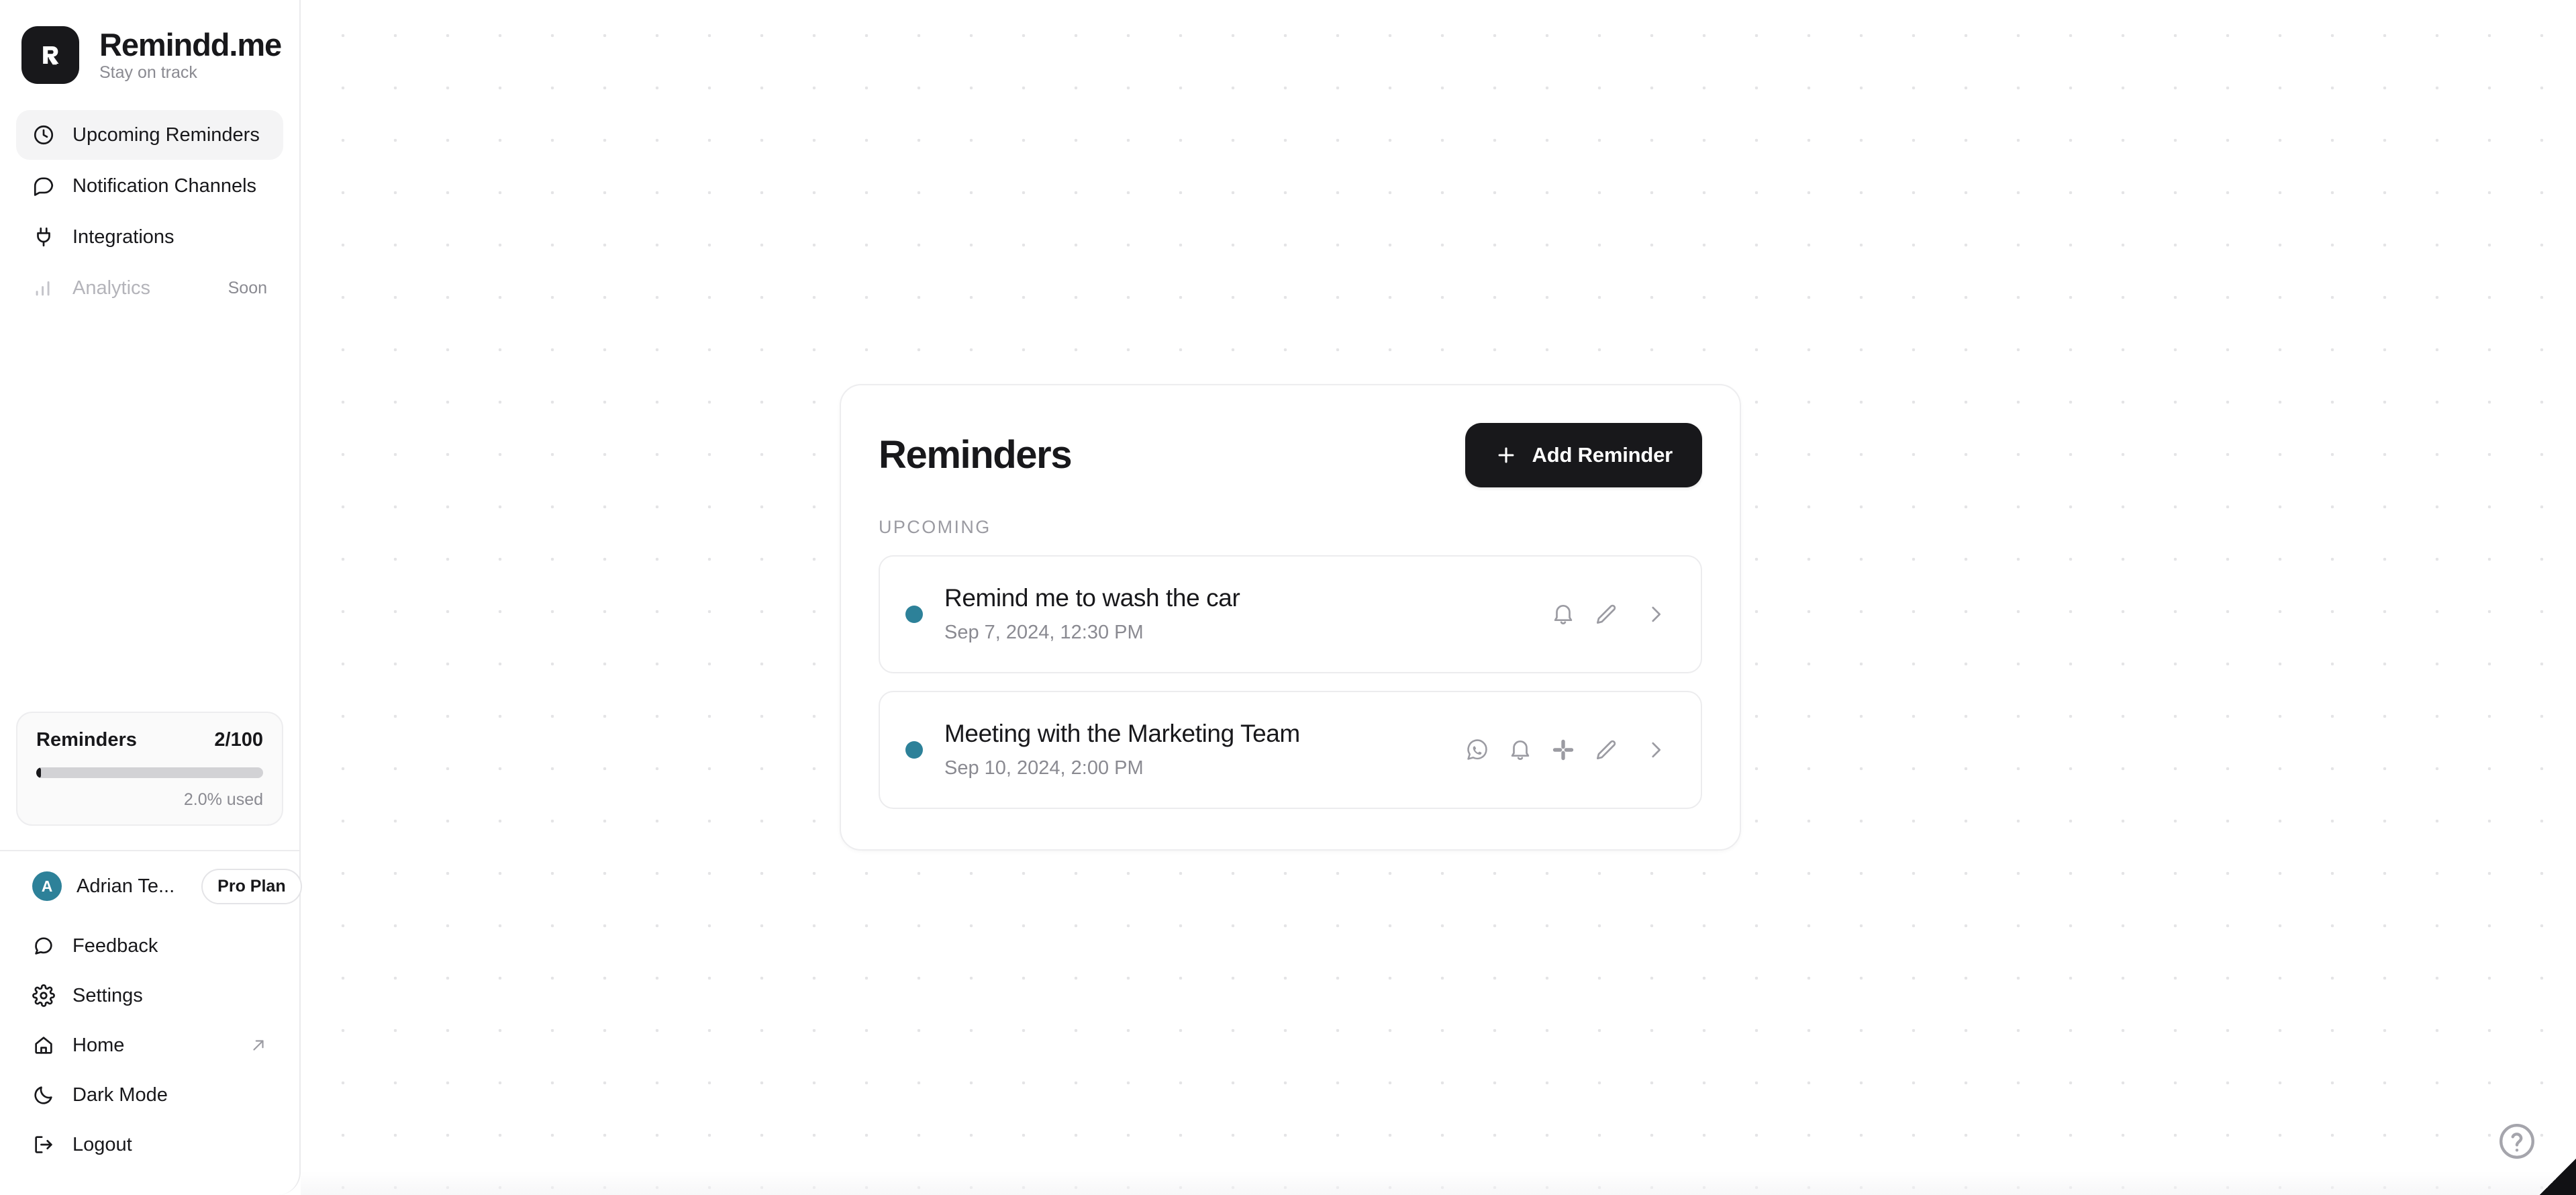 This screenshot has width=2576, height=1195. Describe the element at coordinates (1122, 734) in the screenshot. I see `reminder-title: Meeting with the Marketing Team` at that location.